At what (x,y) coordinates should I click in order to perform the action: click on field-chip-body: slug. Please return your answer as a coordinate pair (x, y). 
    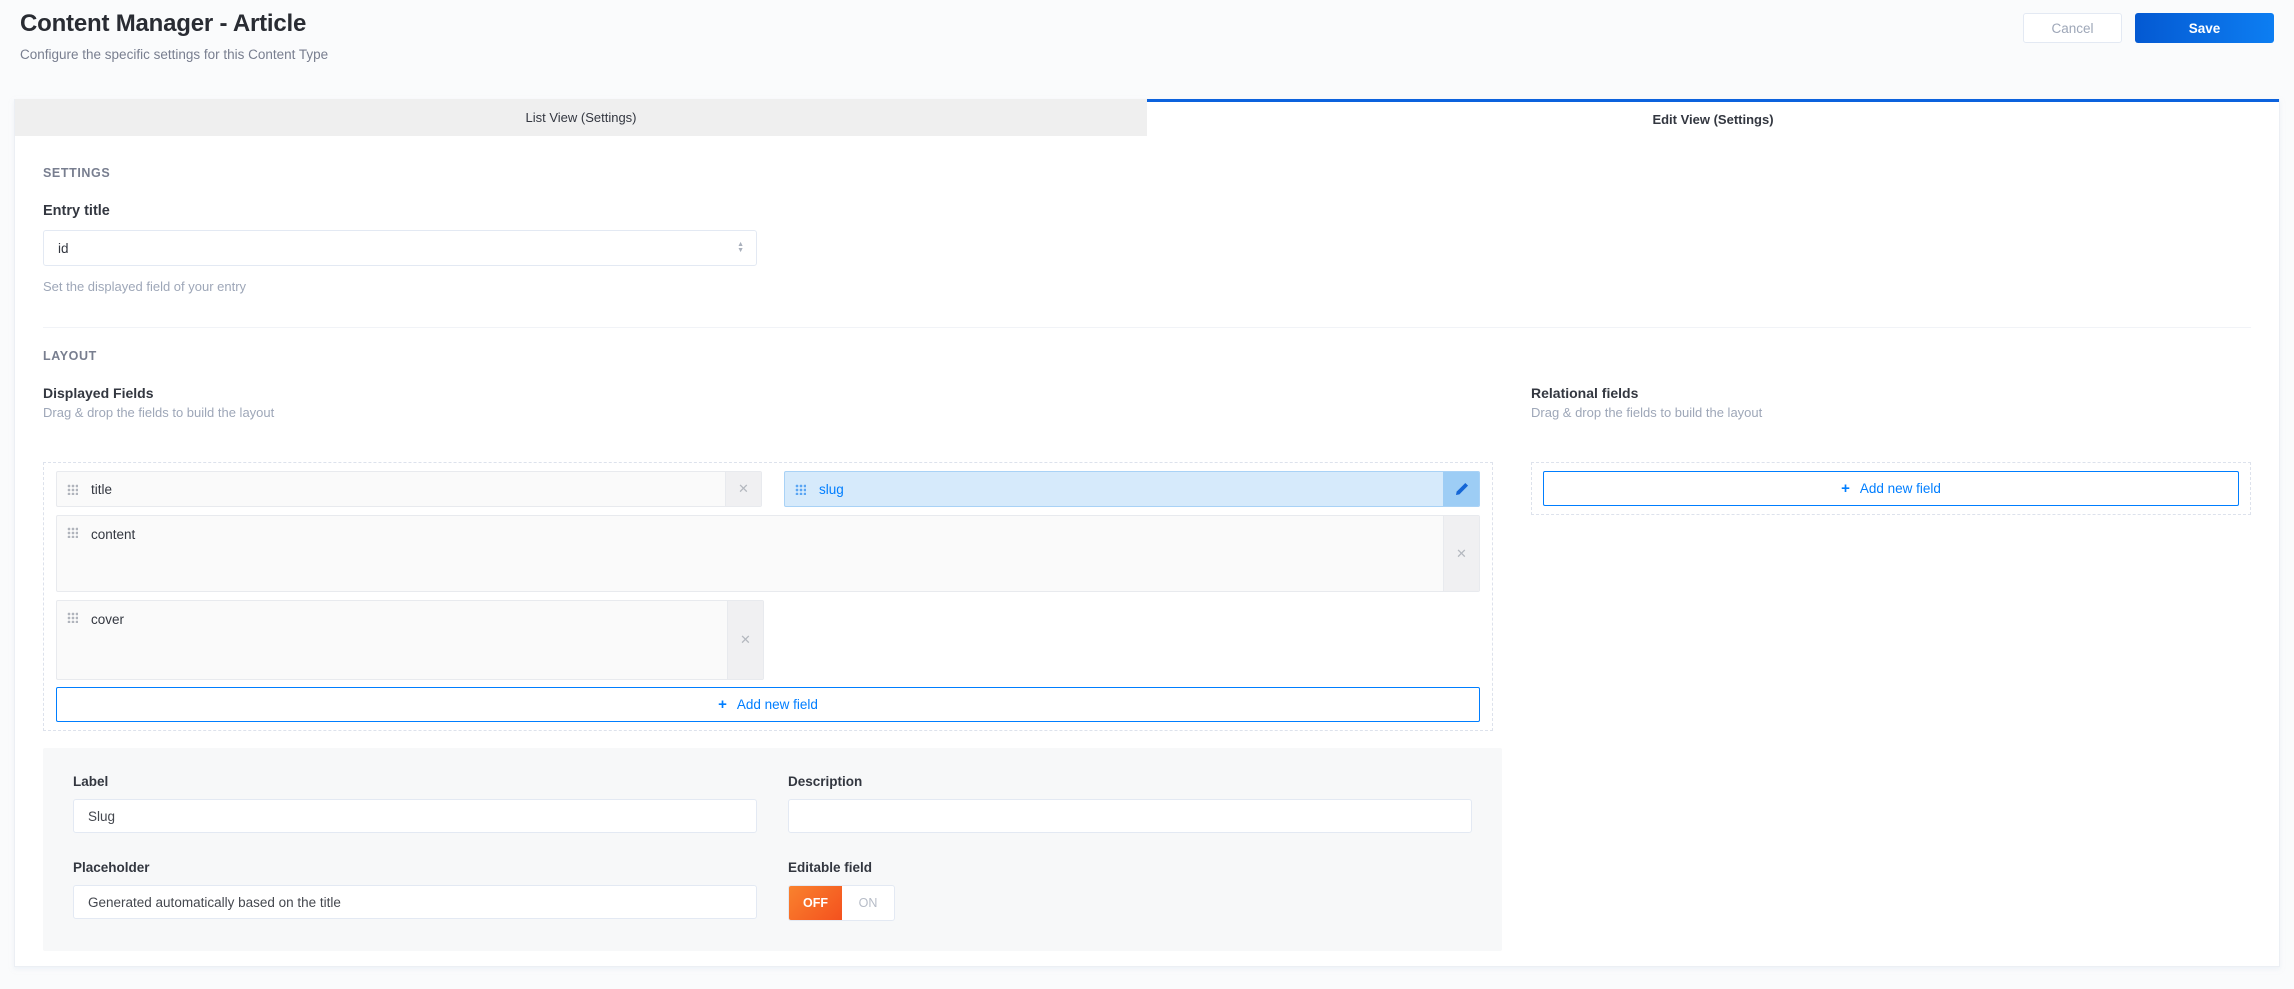
    Looking at the image, I should click on (1114, 489).